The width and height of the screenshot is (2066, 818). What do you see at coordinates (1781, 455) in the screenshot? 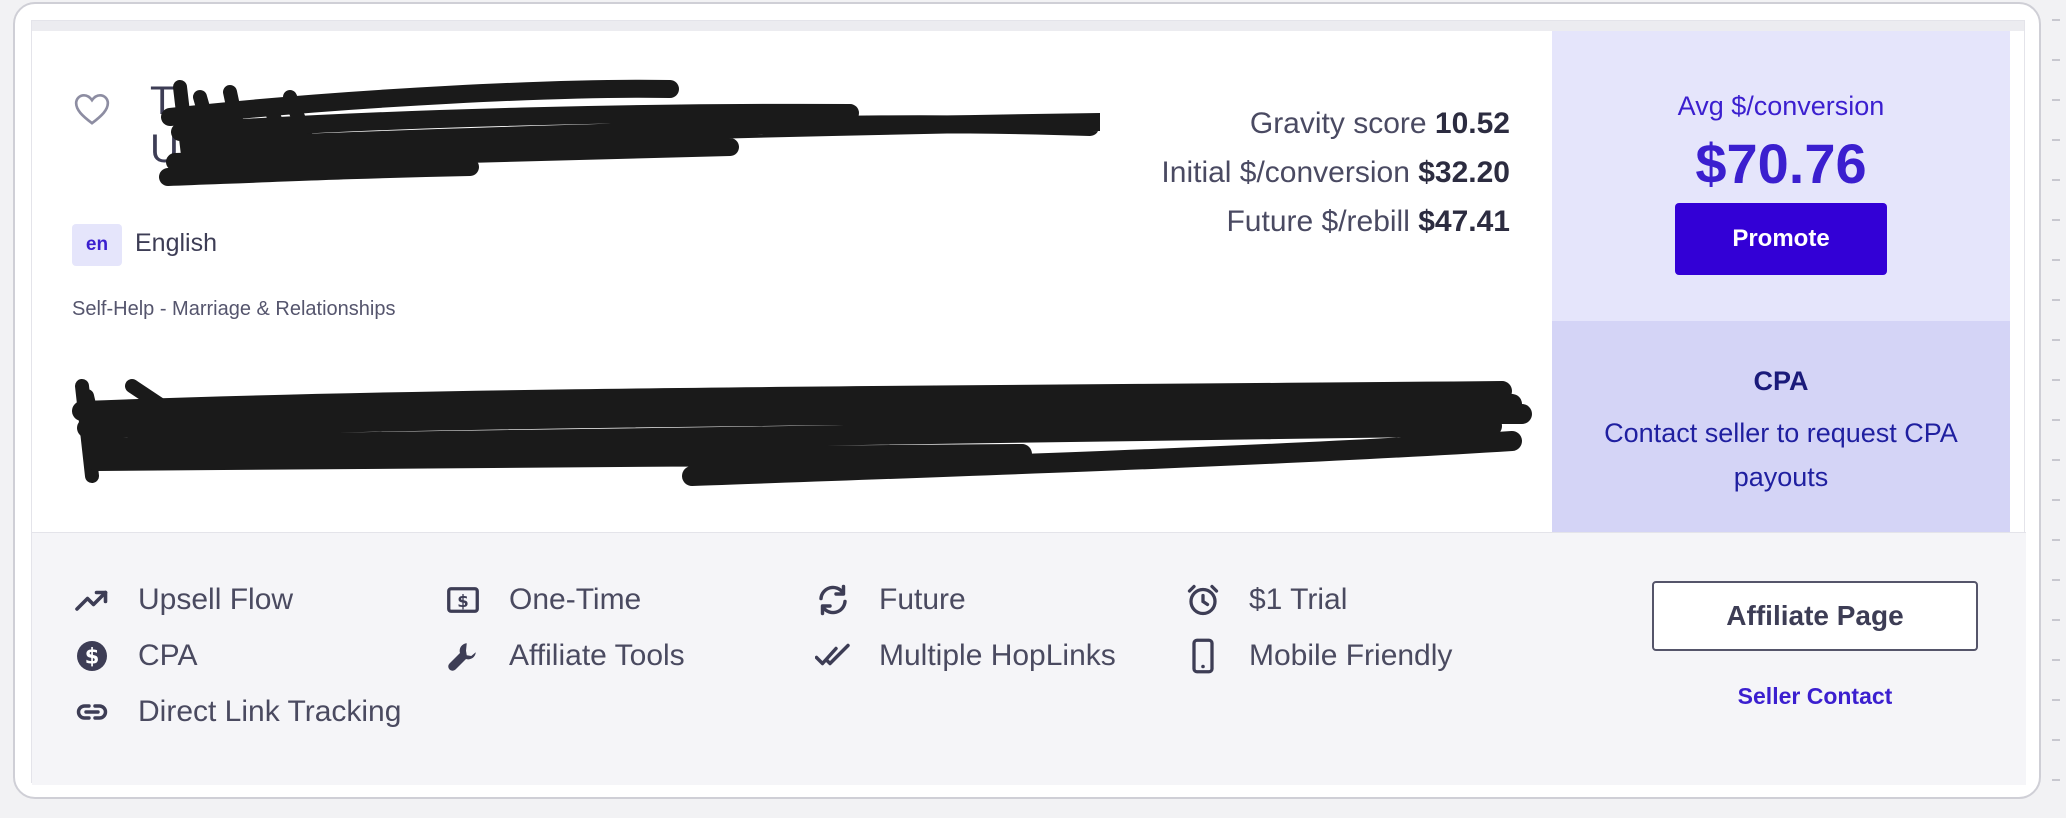
I see `cpa-description: Contact seller to request CPA payouts` at bounding box center [1781, 455].